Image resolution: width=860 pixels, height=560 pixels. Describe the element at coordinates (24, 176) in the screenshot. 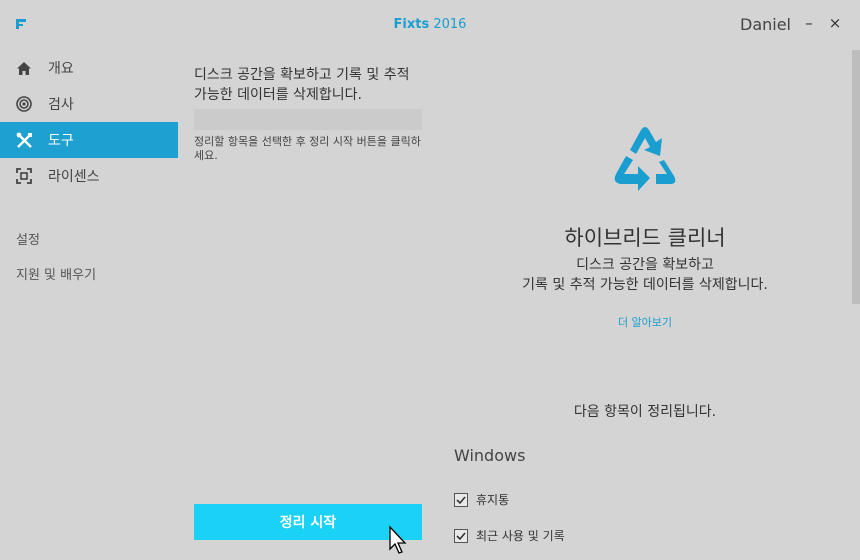

I see `license-icon` at that location.